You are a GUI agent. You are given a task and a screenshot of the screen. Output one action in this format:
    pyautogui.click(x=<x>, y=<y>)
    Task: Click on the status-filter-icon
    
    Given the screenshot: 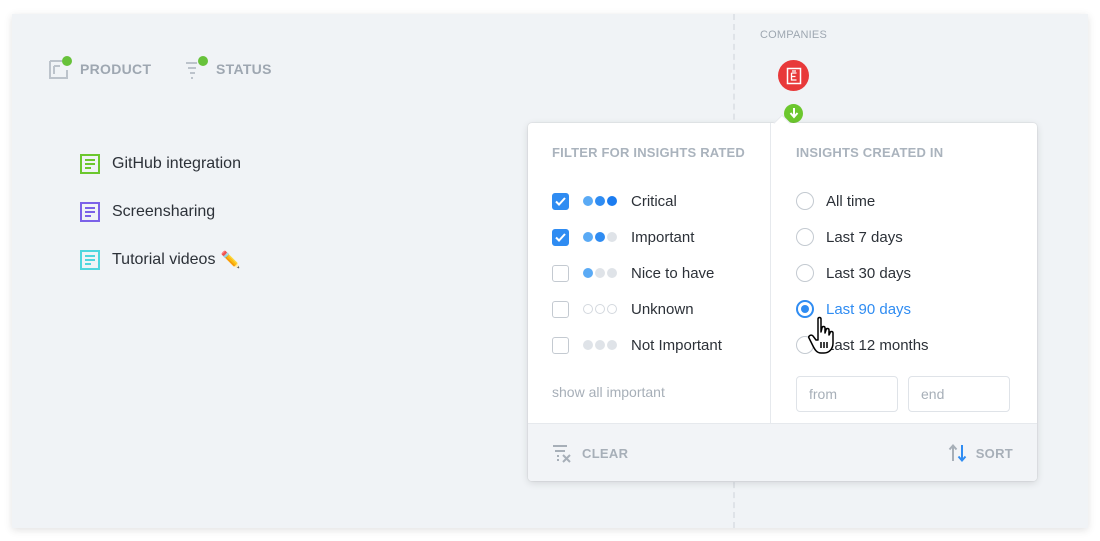 What is the action you would take?
    pyautogui.click(x=196, y=68)
    